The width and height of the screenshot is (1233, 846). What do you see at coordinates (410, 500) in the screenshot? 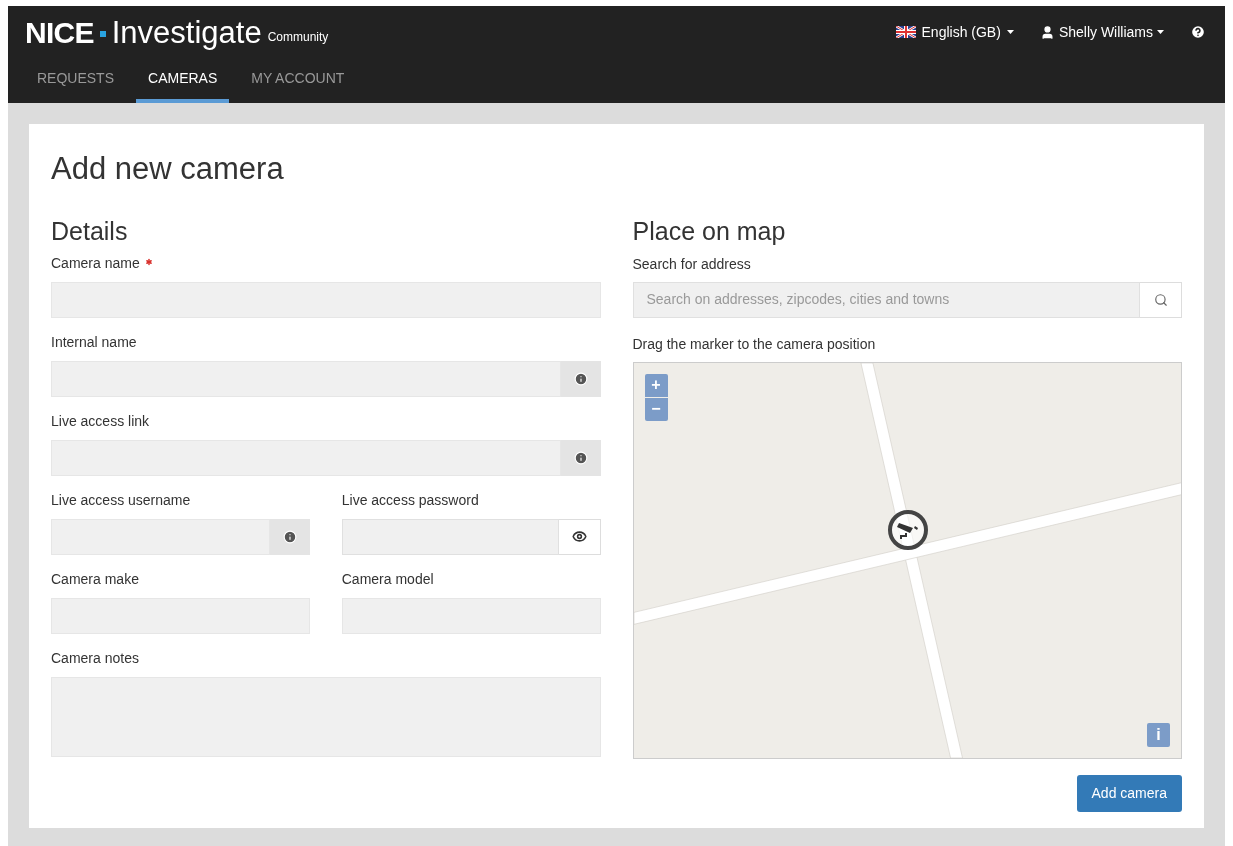
I see `field-label: Live access password` at bounding box center [410, 500].